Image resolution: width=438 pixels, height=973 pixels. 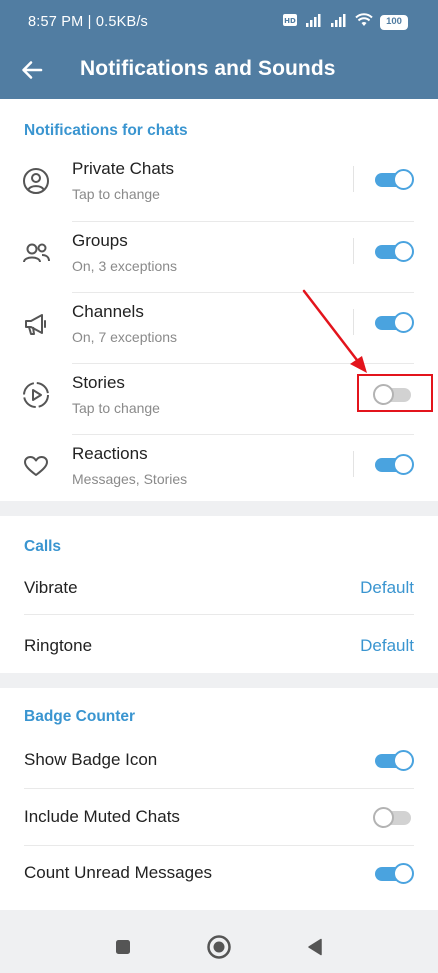 What do you see at coordinates (123, 168) in the screenshot?
I see `row-title: Private Chats` at bounding box center [123, 168].